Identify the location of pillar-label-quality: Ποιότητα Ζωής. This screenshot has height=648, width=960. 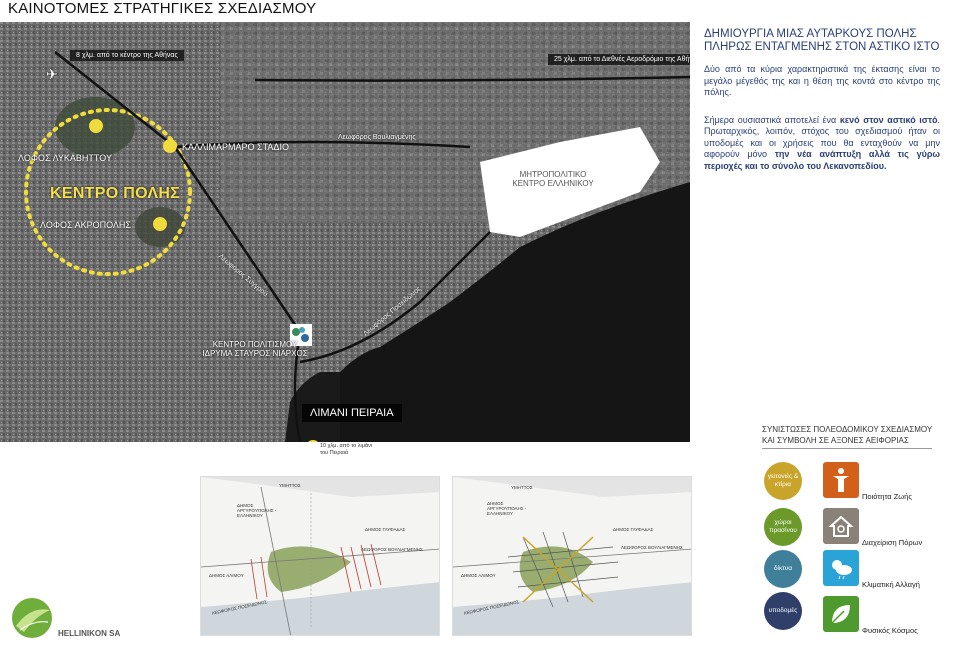
(887, 496).